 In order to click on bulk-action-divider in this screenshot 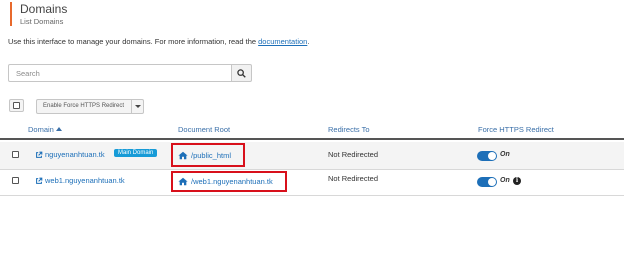, I will do `click(131, 106)`.